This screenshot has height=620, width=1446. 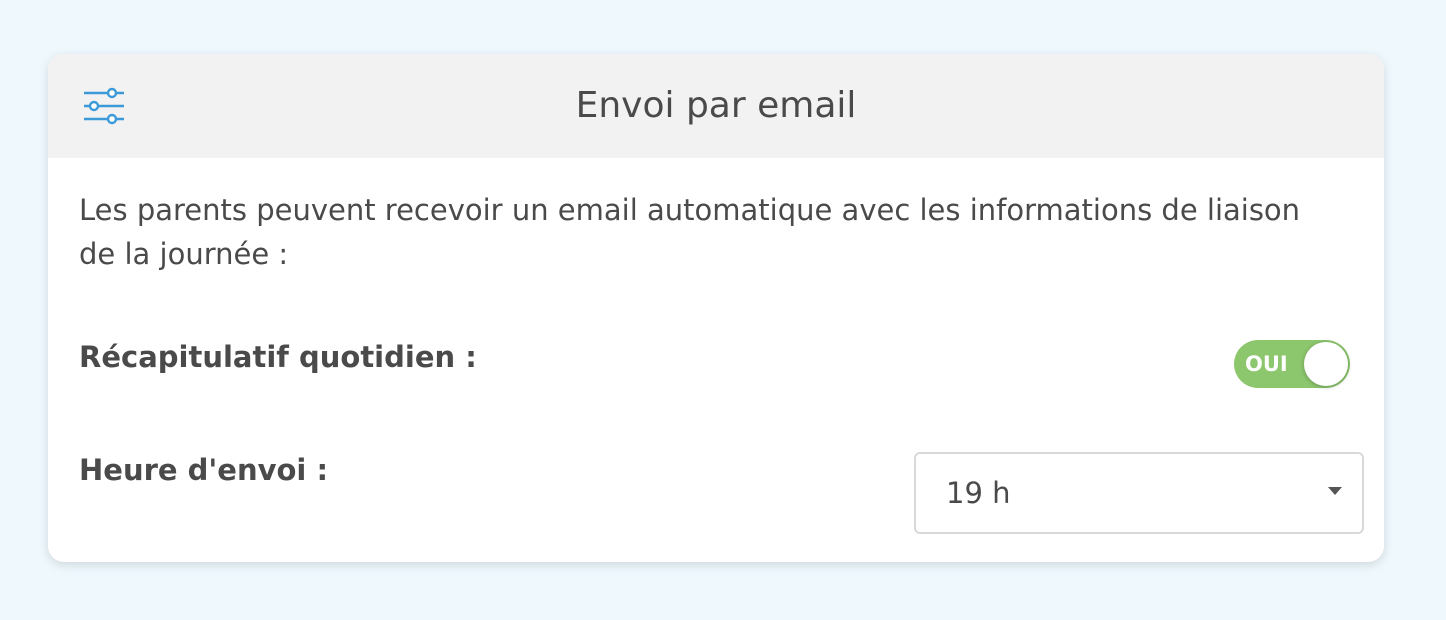 I want to click on card-title: Envoi par email, so click(x=716, y=105).